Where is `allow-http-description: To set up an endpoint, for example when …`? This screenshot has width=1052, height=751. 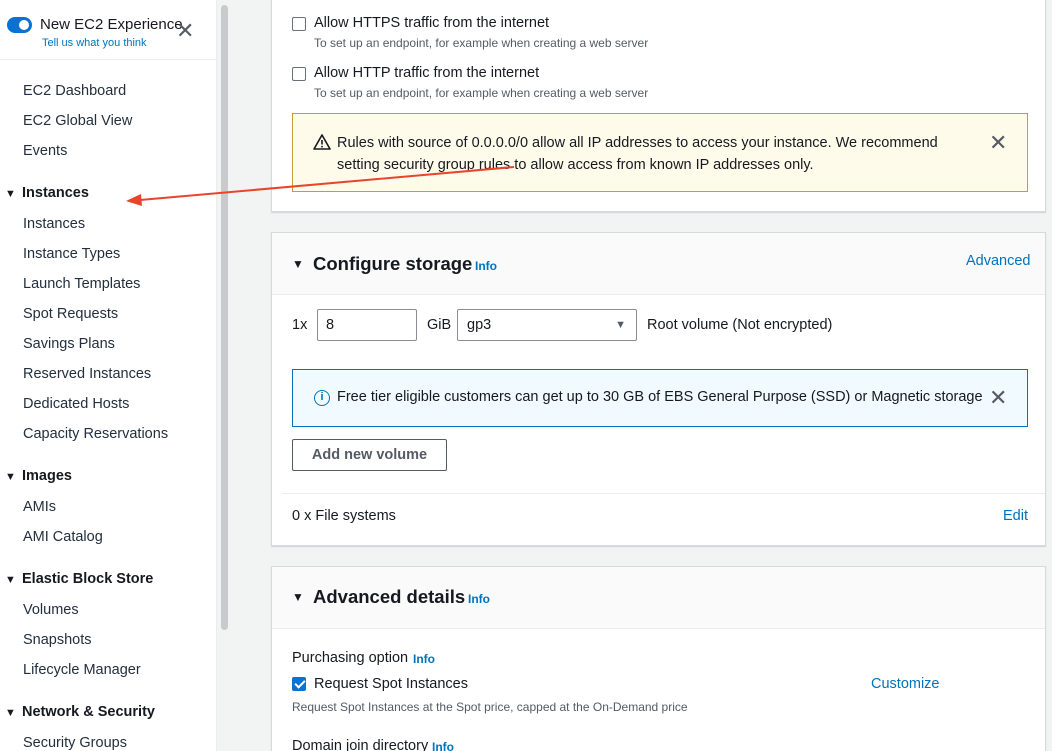
allow-http-description: To set up an endpoint, for example when … is located at coordinates (481, 93).